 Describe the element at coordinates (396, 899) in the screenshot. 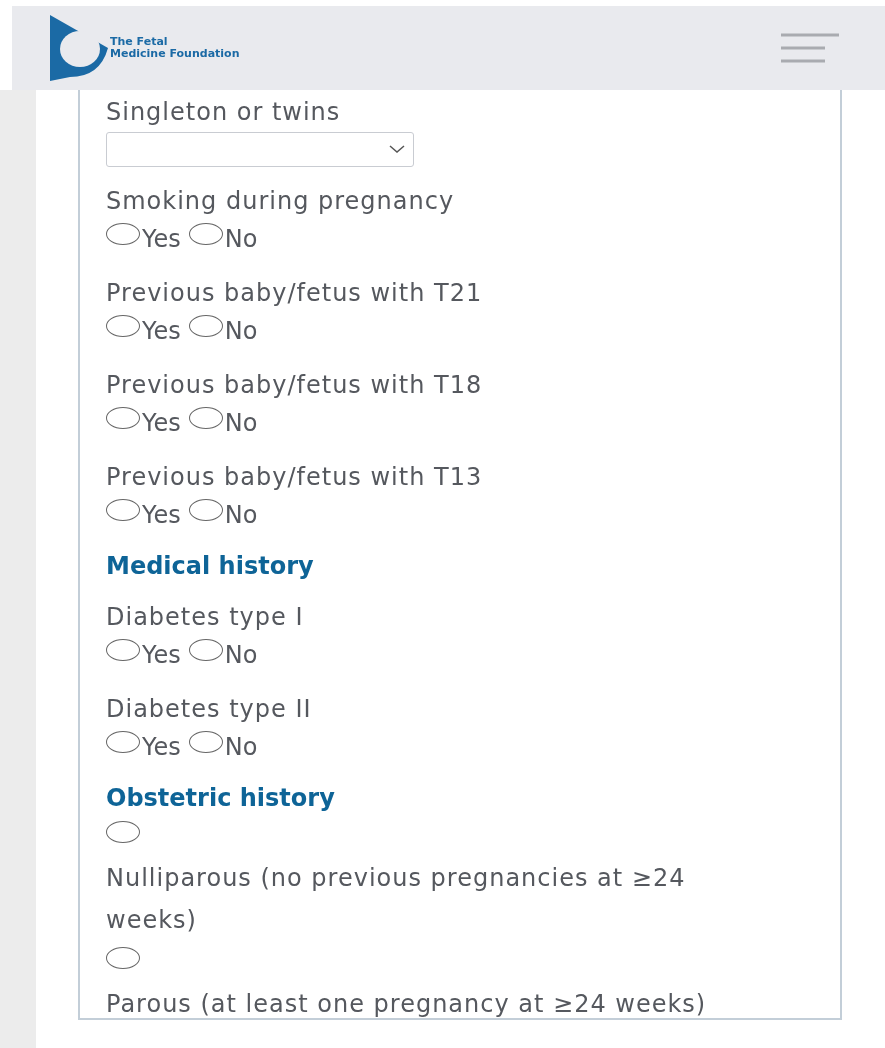

I see `option-label: Nulliparous (no previous pregnancies at ≥24 weeks)` at that location.